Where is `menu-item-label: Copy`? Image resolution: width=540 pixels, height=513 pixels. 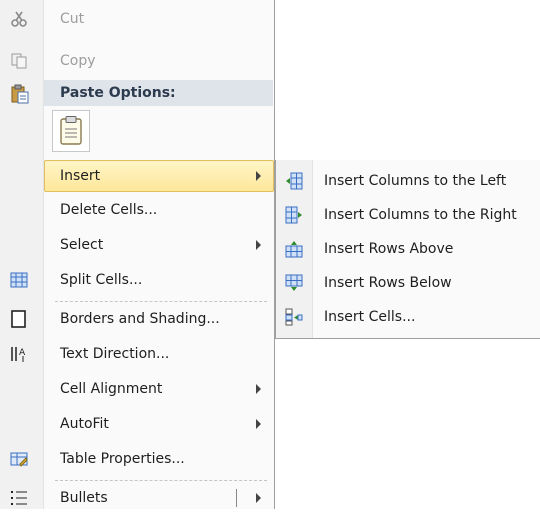 menu-item-label: Copy is located at coordinates (78, 61).